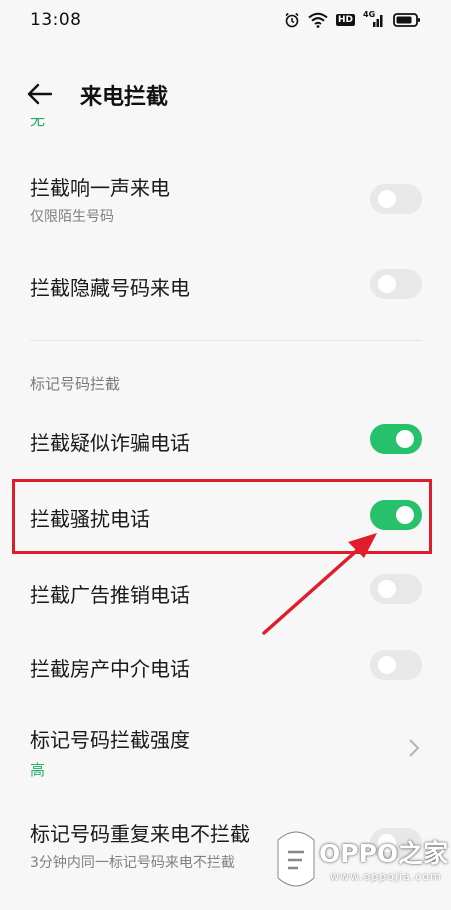 This screenshot has height=910, width=451. I want to click on chevron-right-icon, so click(414, 748).